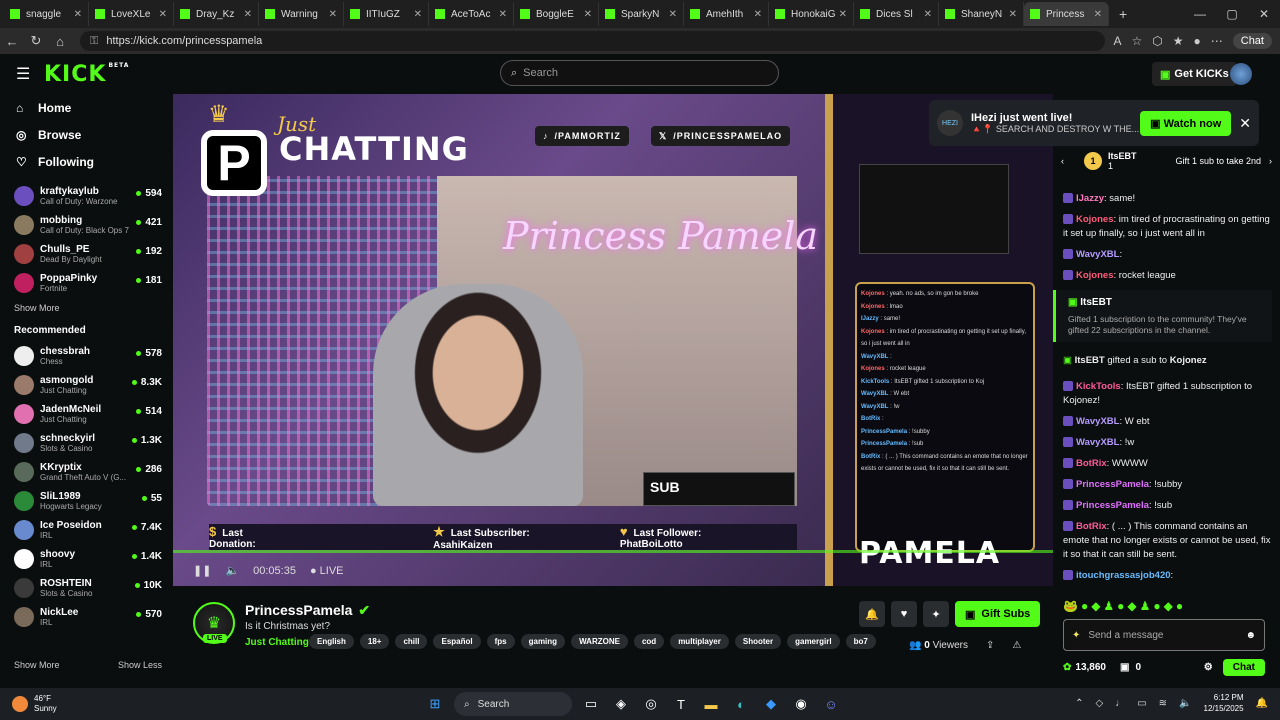 The image size is (1280, 720). I want to click on display-icon: ▭, so click(1141, 703).